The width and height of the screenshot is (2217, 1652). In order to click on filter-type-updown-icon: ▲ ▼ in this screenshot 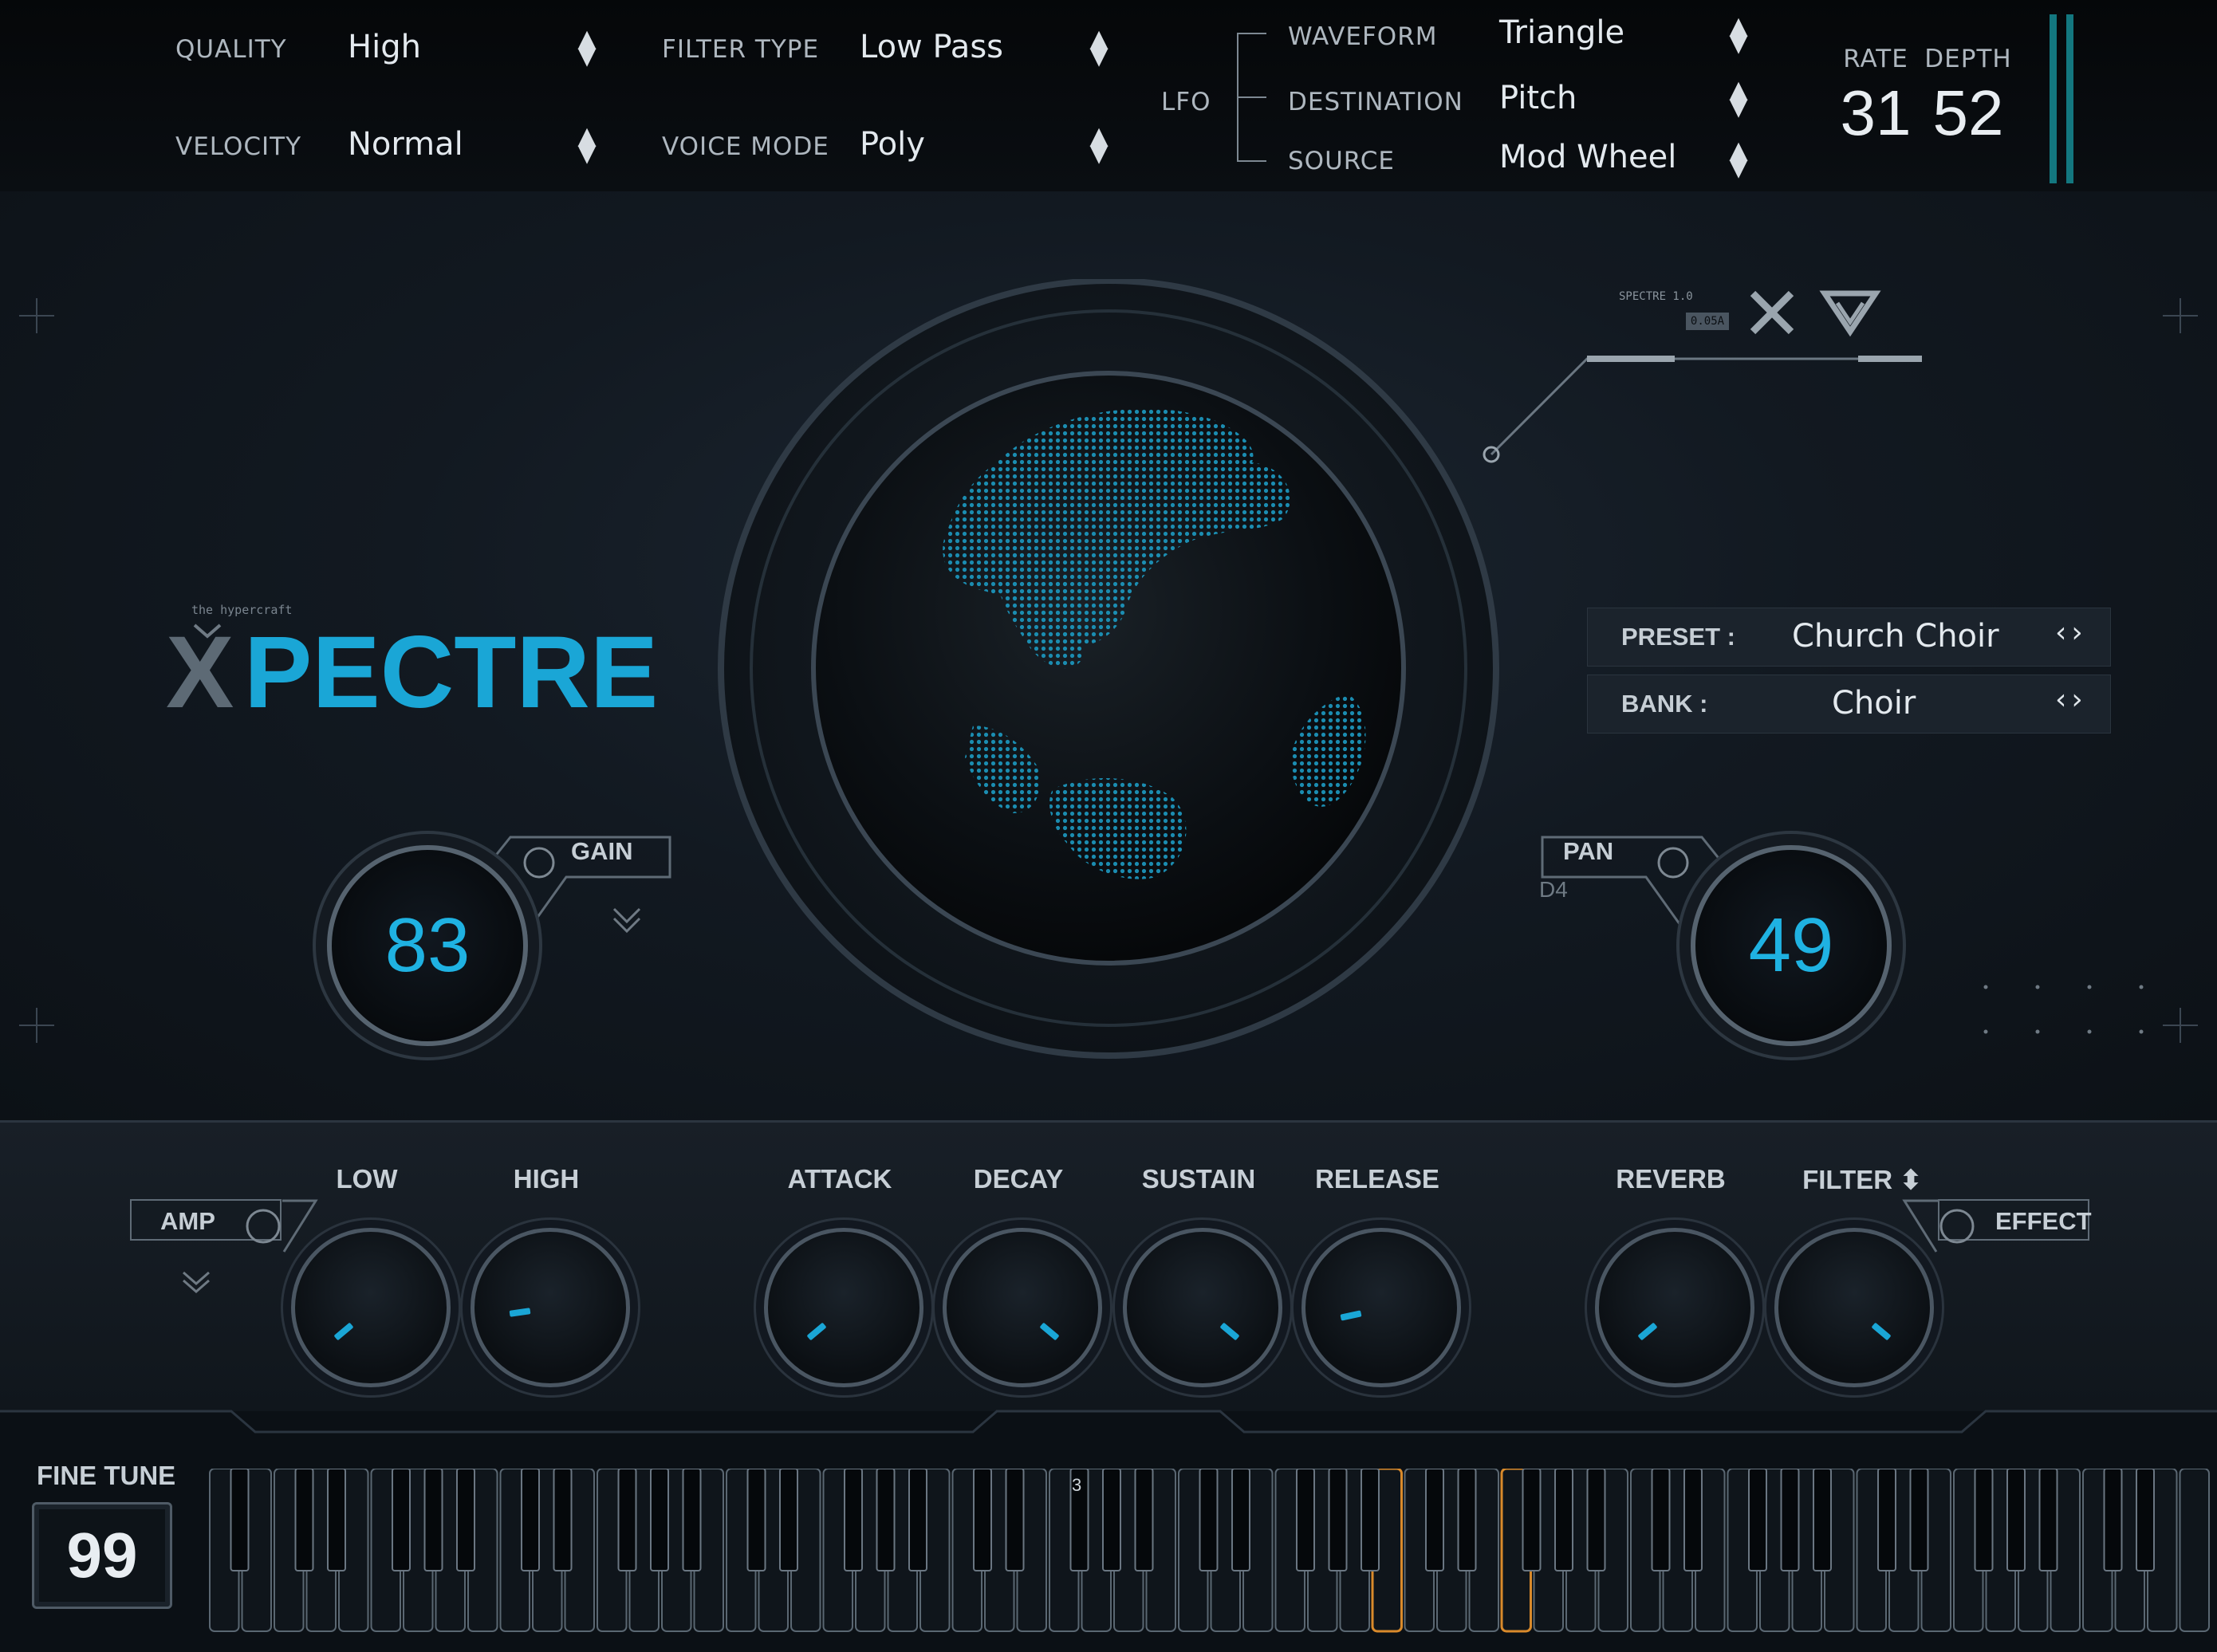, I will do `click(1099, 48)`.